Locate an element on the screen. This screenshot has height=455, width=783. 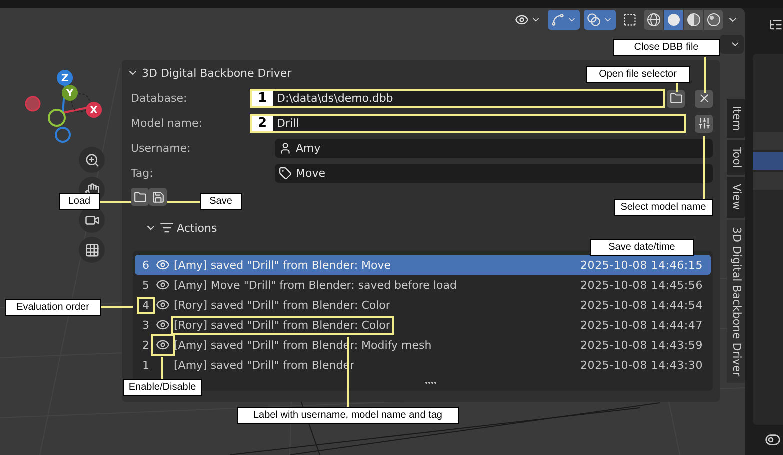
annotation-tooltip: Close DBB file is located at coordinates (666, 47).